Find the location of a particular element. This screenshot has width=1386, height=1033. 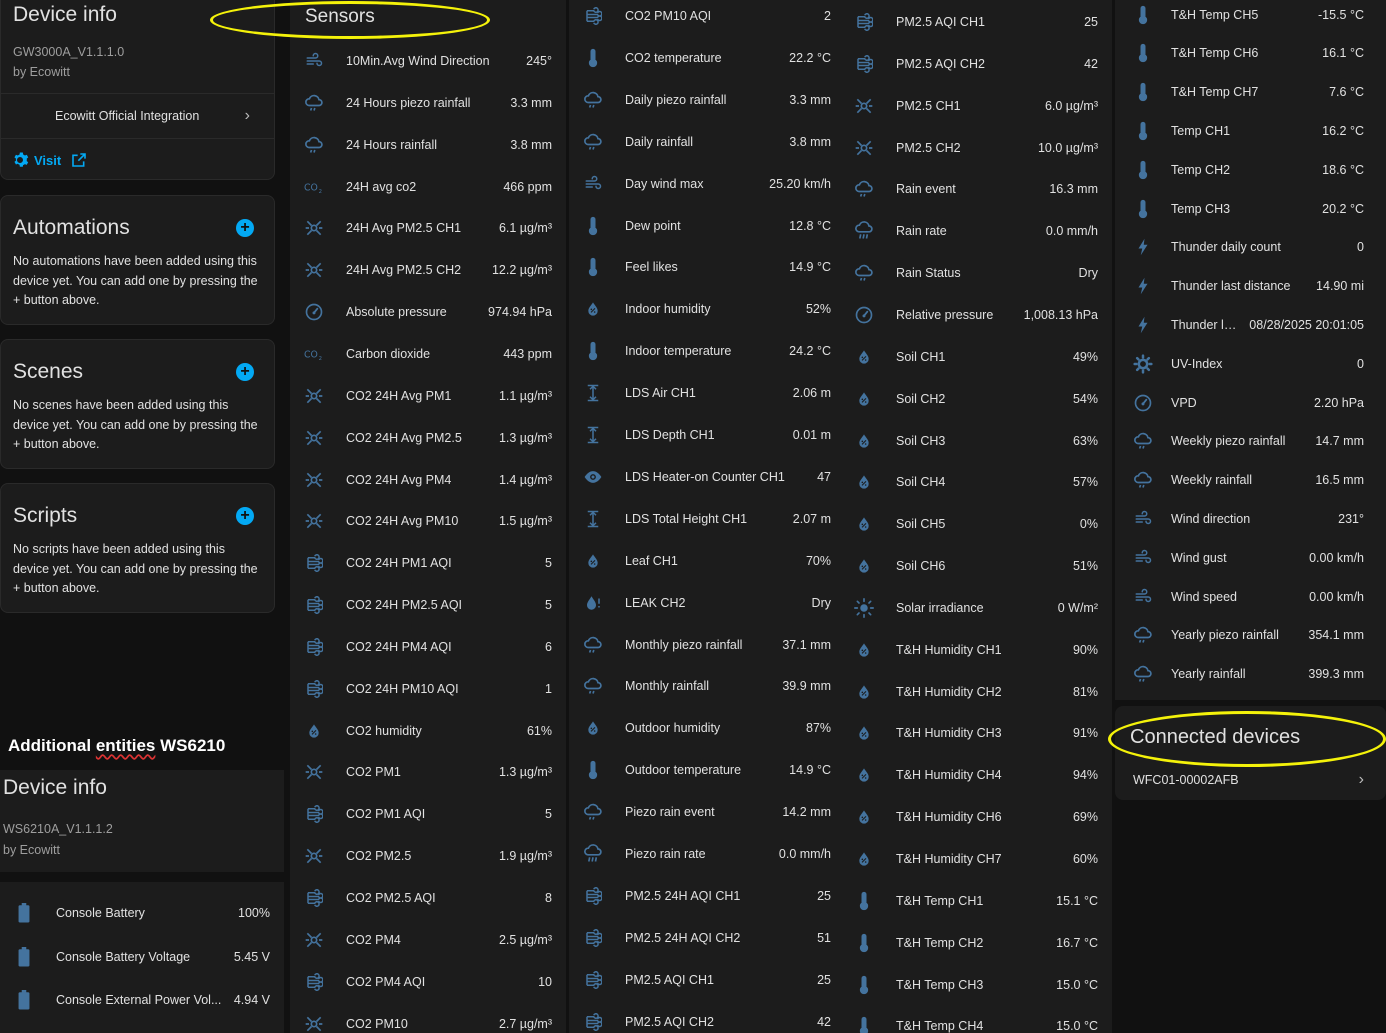

entity-row: PM2.5 24H AQI CH1 25 is located at coordinates (707, 896).